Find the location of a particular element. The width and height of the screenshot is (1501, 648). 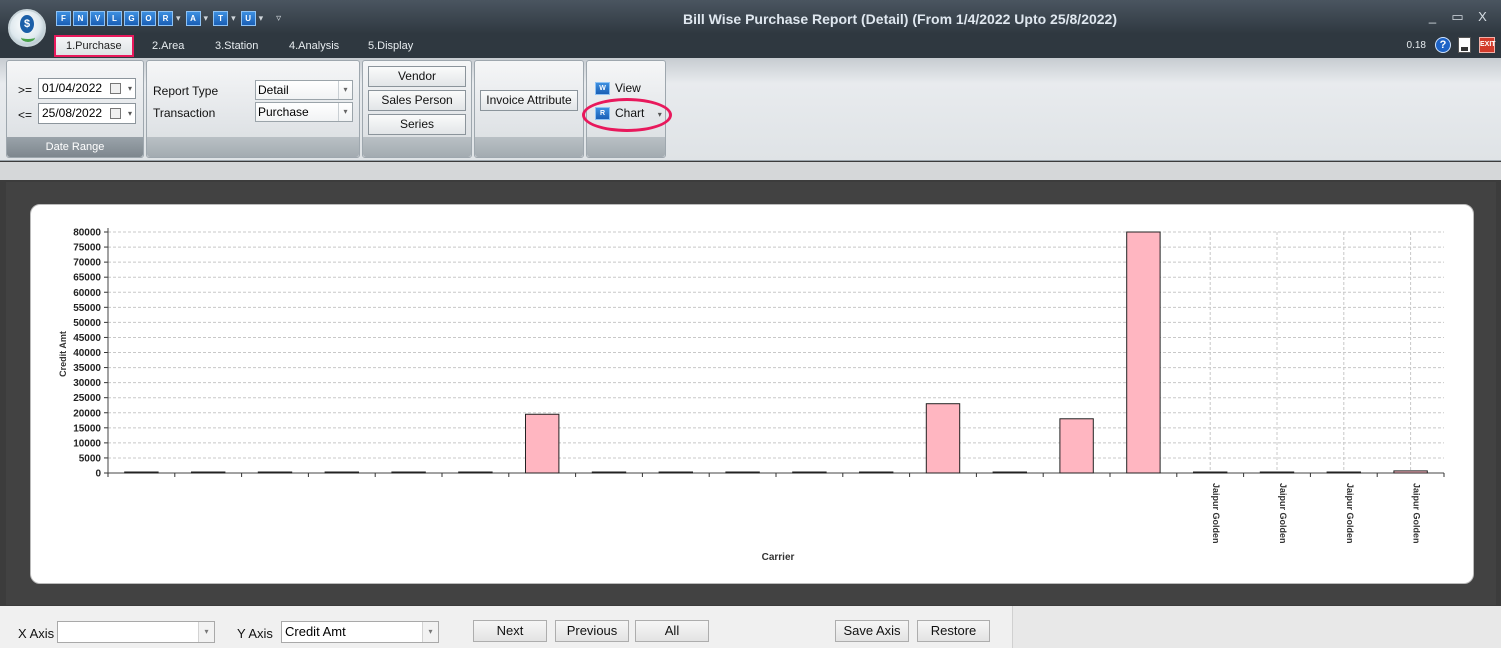

y-tick-label: 45000 is located at coordinates (87, 338).